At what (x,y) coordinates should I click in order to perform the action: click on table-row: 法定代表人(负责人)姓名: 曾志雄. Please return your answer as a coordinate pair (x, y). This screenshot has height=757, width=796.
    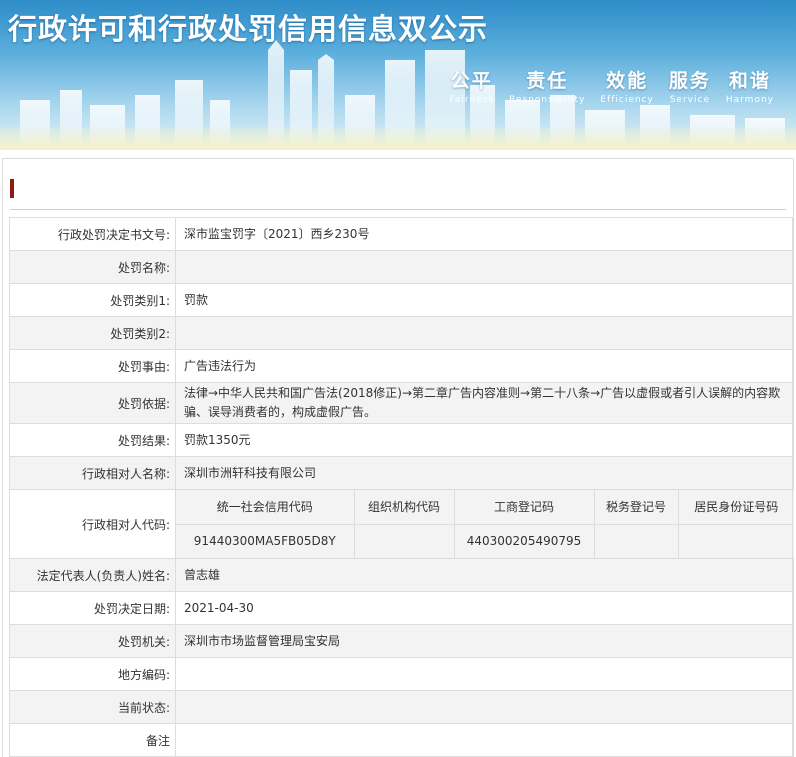
    Looking at the image, I should click on (401, 575).